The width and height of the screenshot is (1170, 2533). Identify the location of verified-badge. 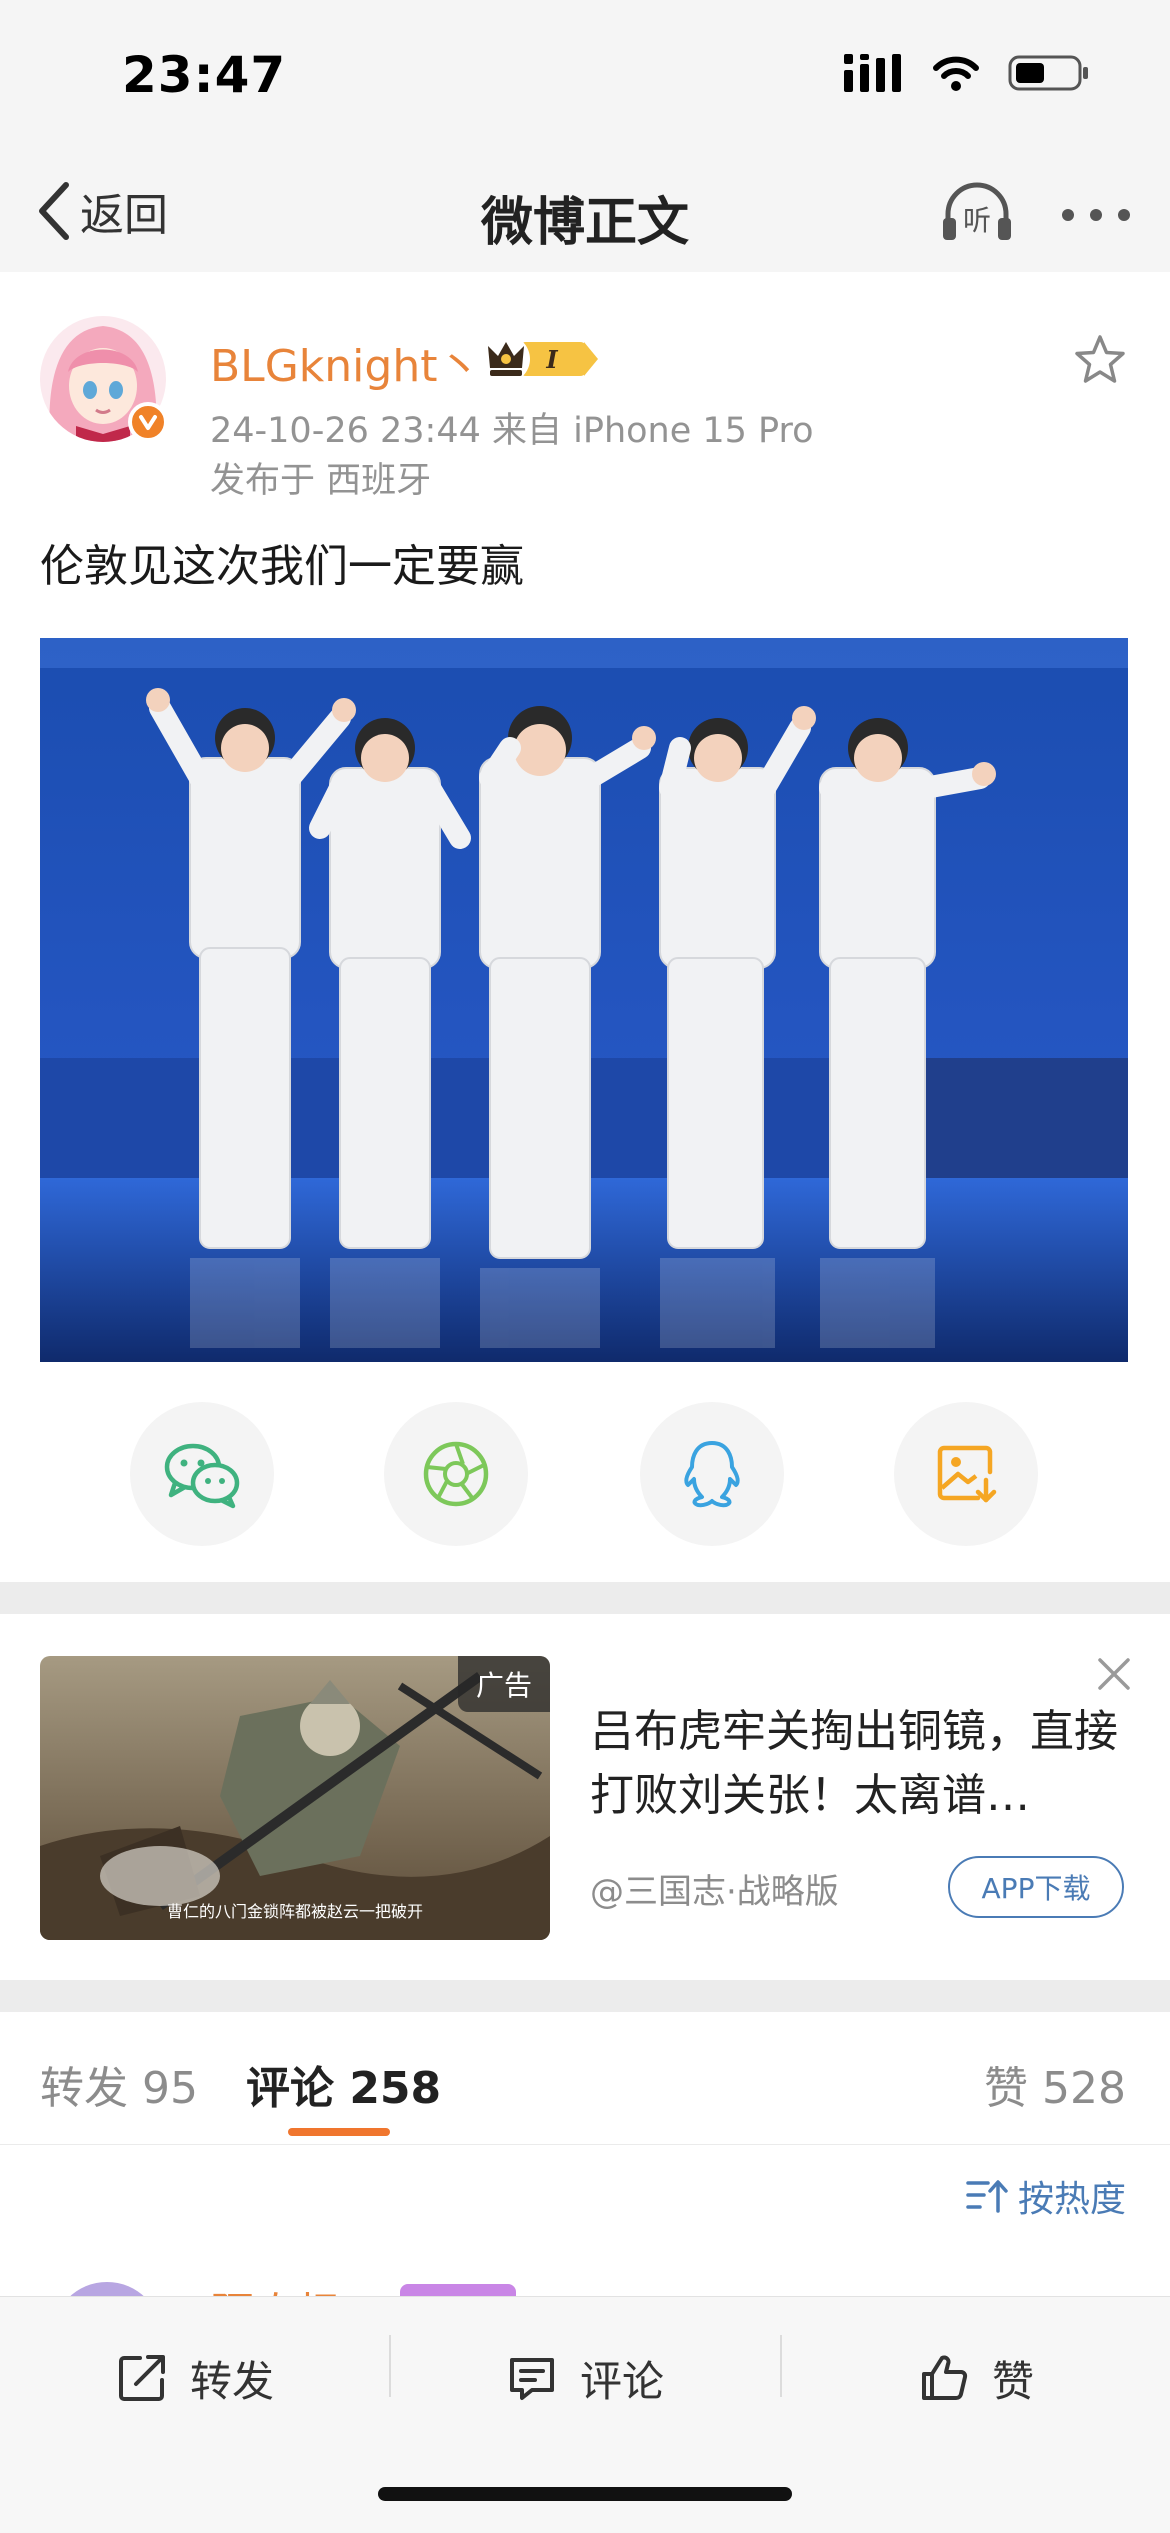
(148, 422).